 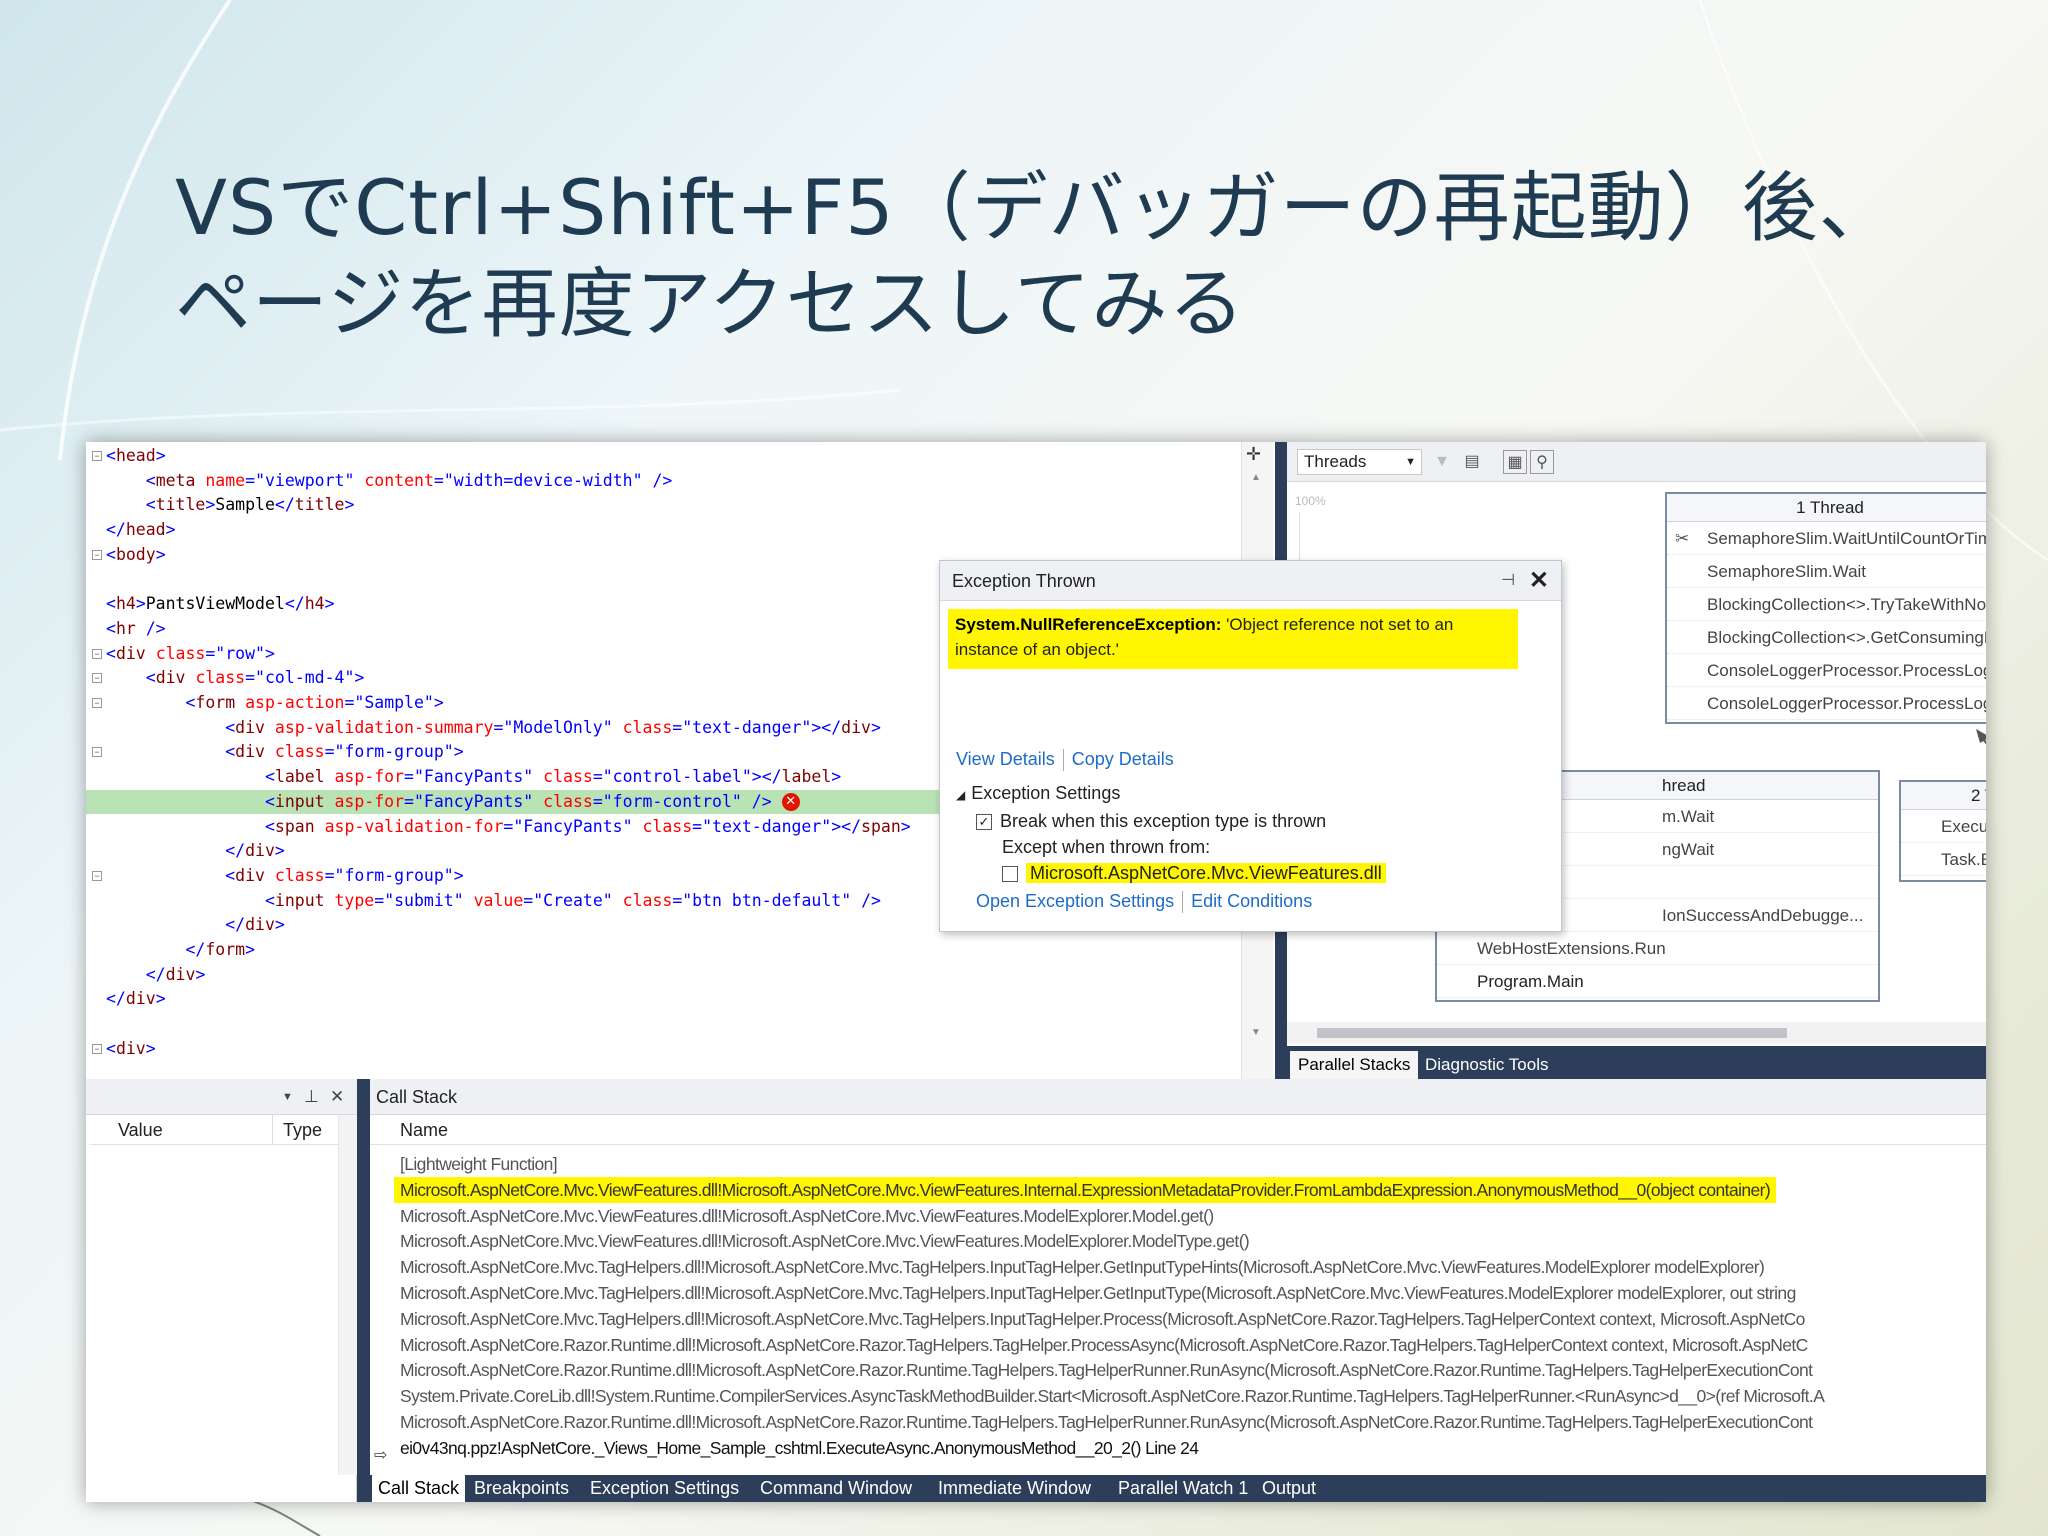 What do you see at coordinates (311, 1097) in the screenshot?
I see `pin-icon: ⊥` at bounding box center [311, 1097].